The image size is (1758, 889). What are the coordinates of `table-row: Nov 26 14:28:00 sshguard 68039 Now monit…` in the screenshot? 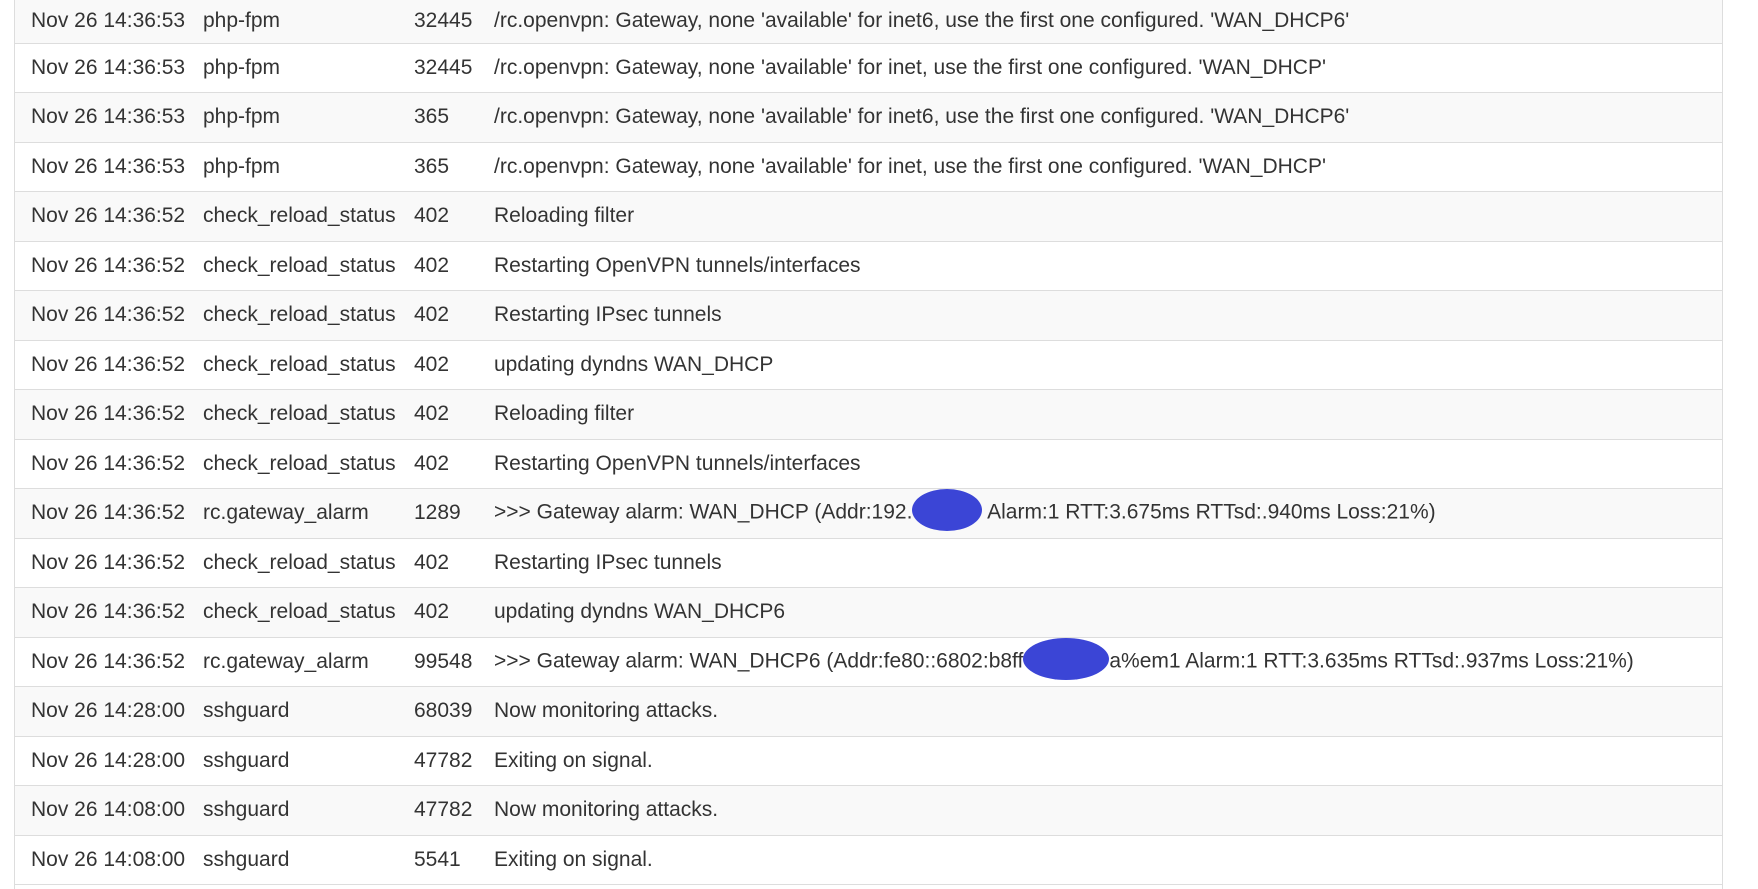 It's located at (868, 711).